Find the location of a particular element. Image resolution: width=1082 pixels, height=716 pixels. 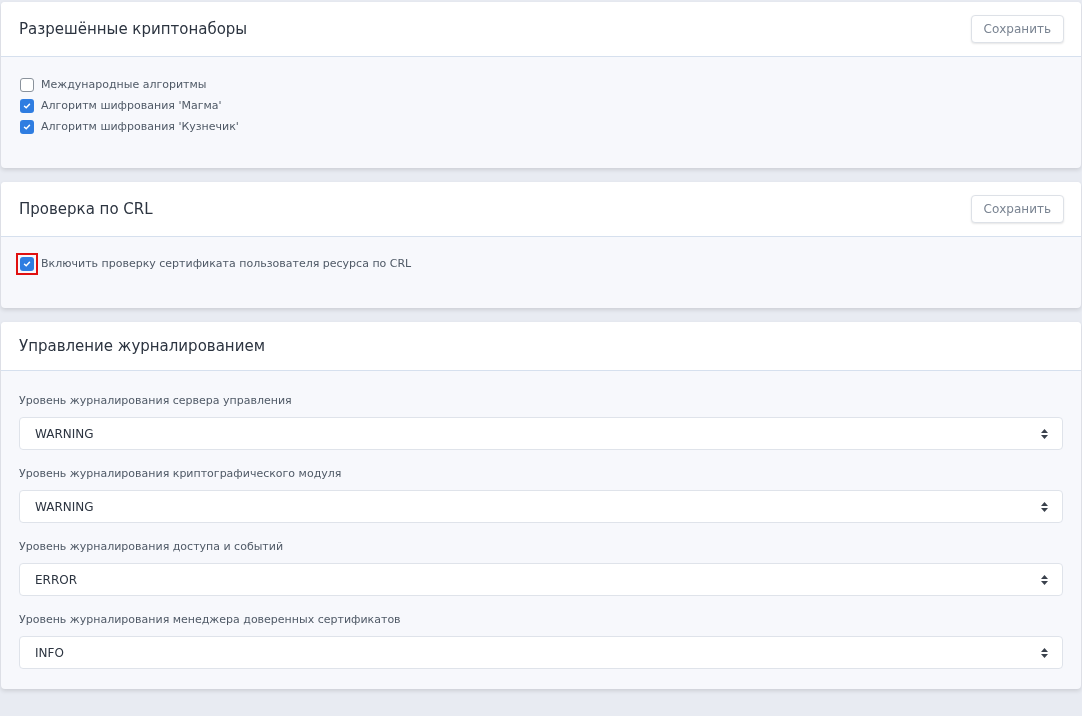

select-field: ERROR is located at coordinates (541, 579).